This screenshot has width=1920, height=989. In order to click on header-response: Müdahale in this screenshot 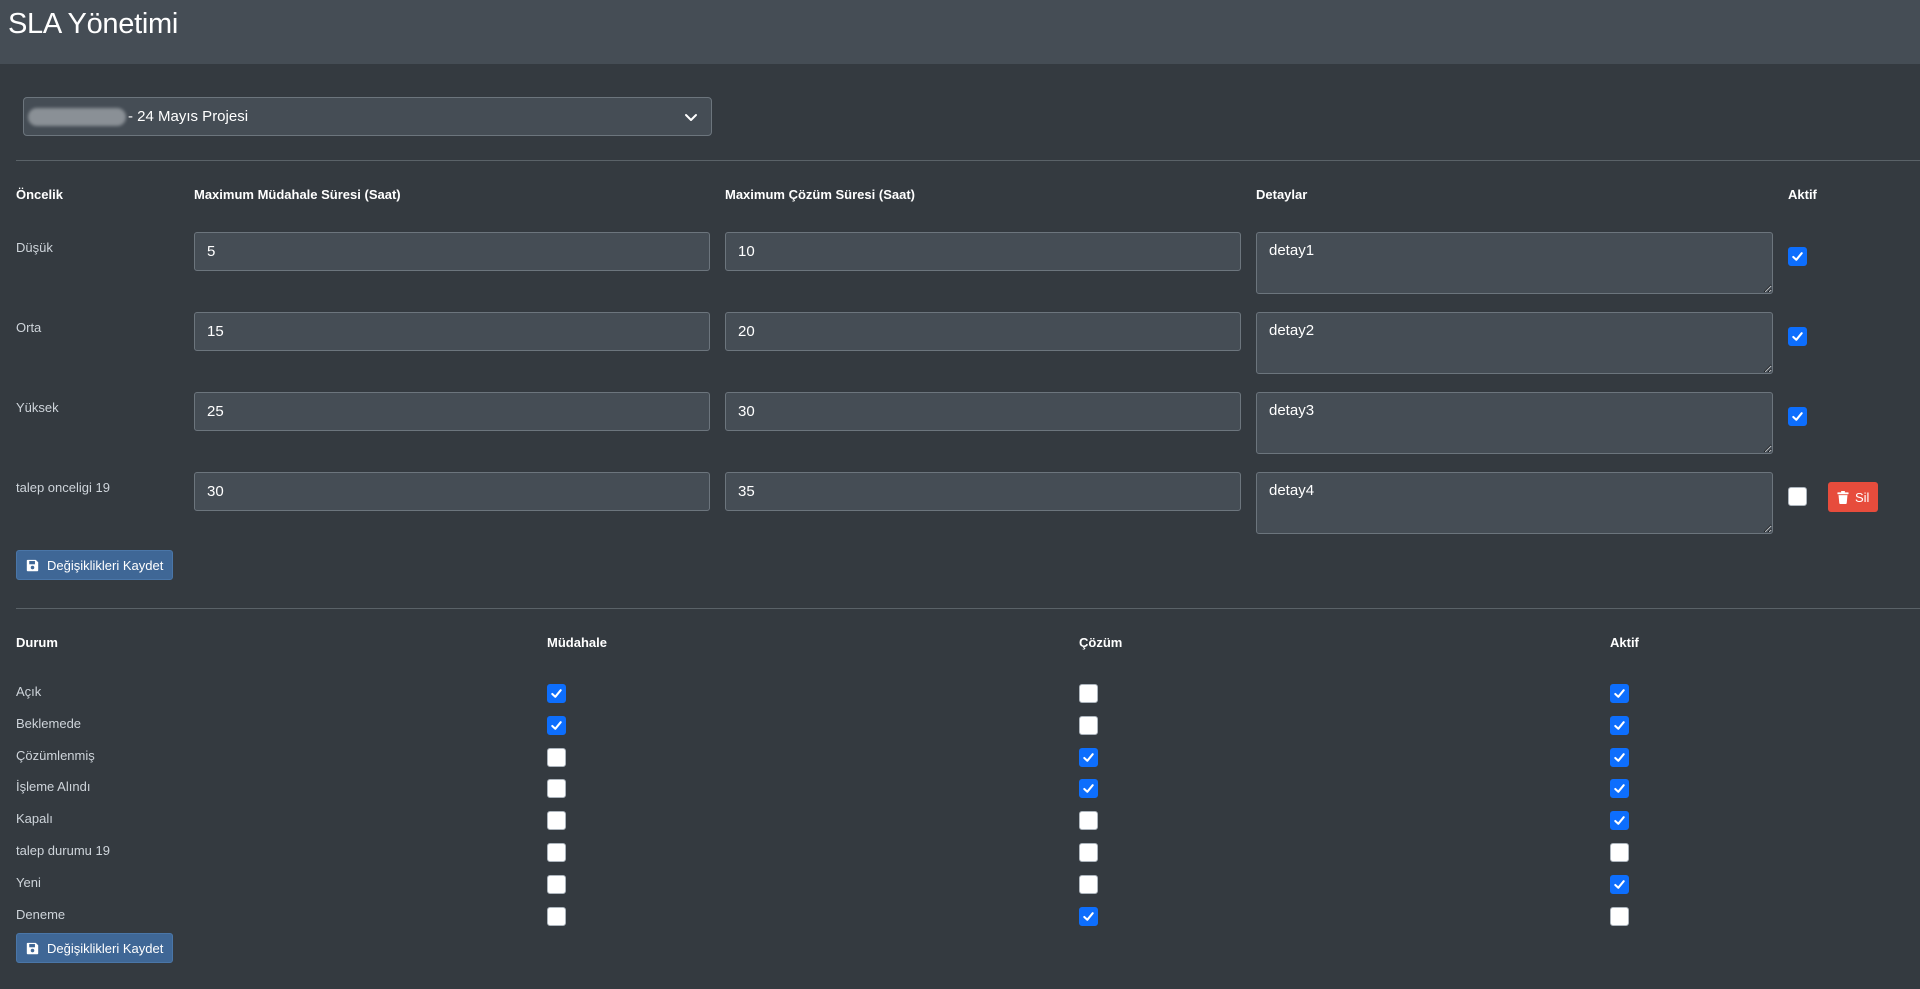, I will do `click(577, 642)`.